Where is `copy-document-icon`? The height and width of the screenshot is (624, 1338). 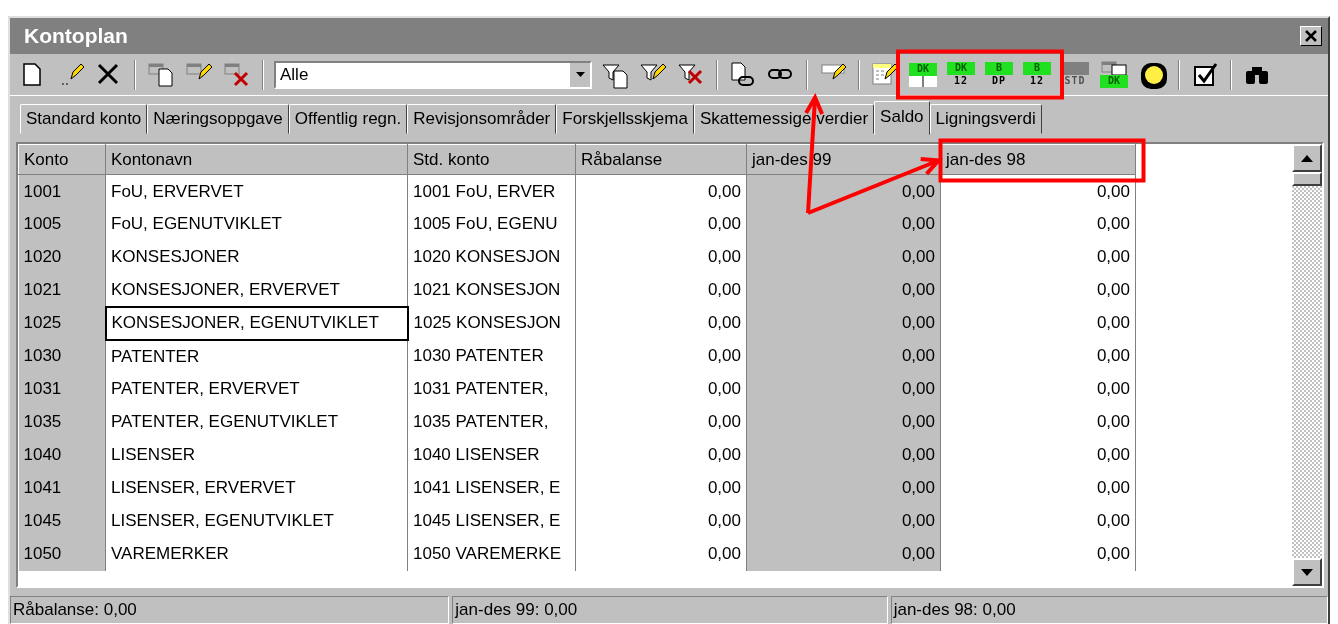 copy-document-icon is located at coordinates (161, 74).